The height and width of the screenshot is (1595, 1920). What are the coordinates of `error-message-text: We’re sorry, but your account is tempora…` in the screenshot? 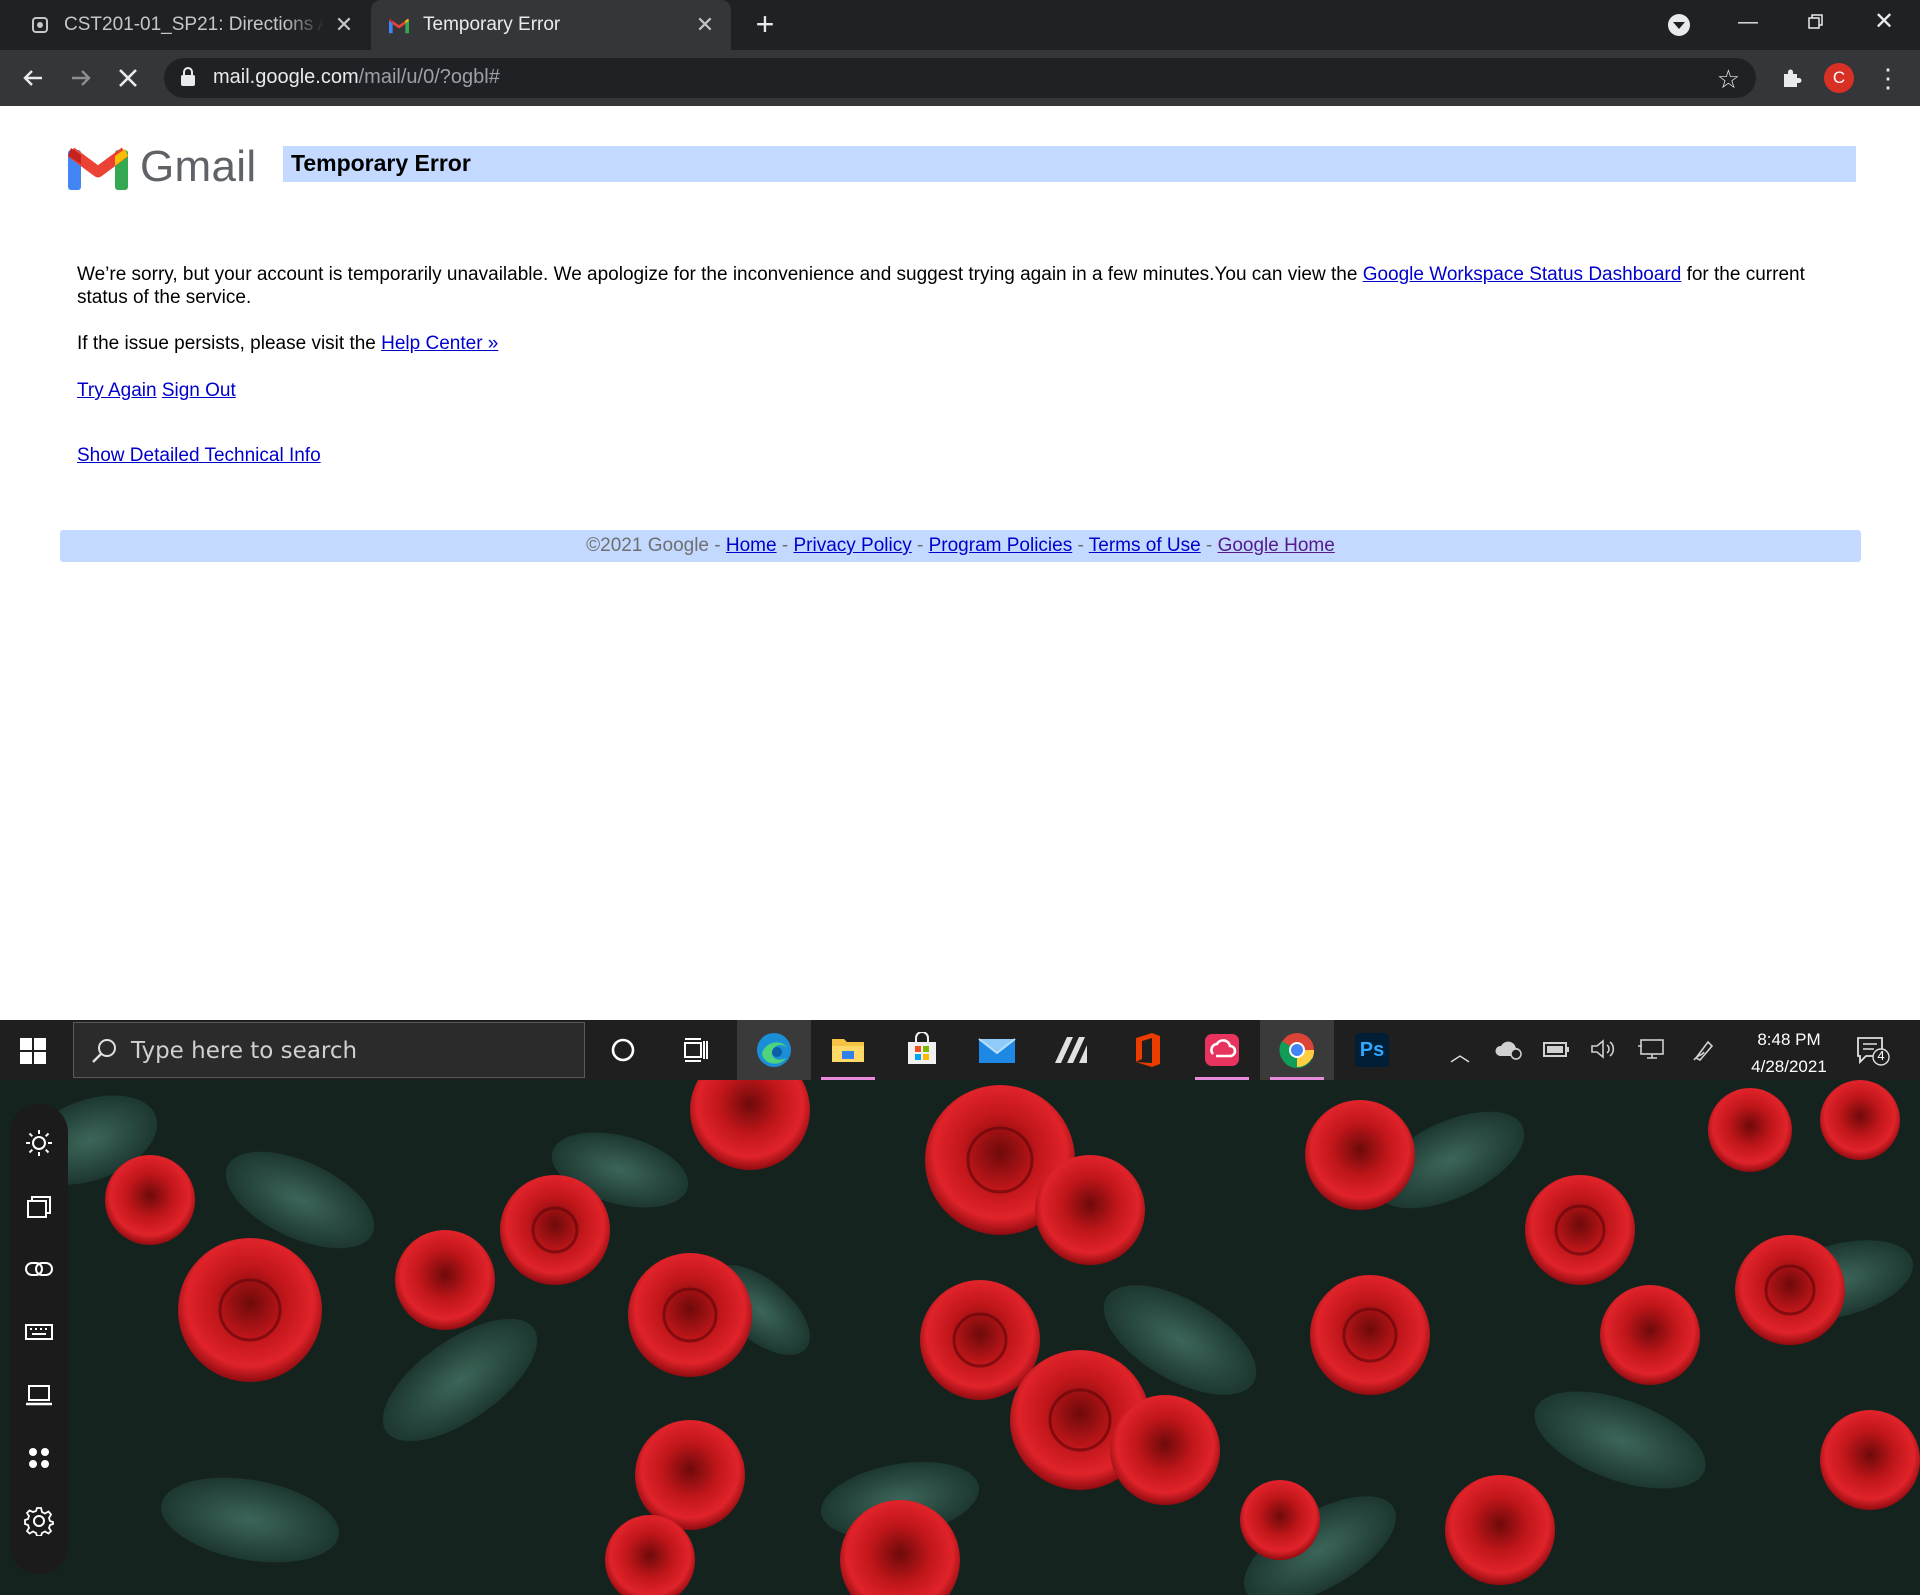 It's located at (720, 274).